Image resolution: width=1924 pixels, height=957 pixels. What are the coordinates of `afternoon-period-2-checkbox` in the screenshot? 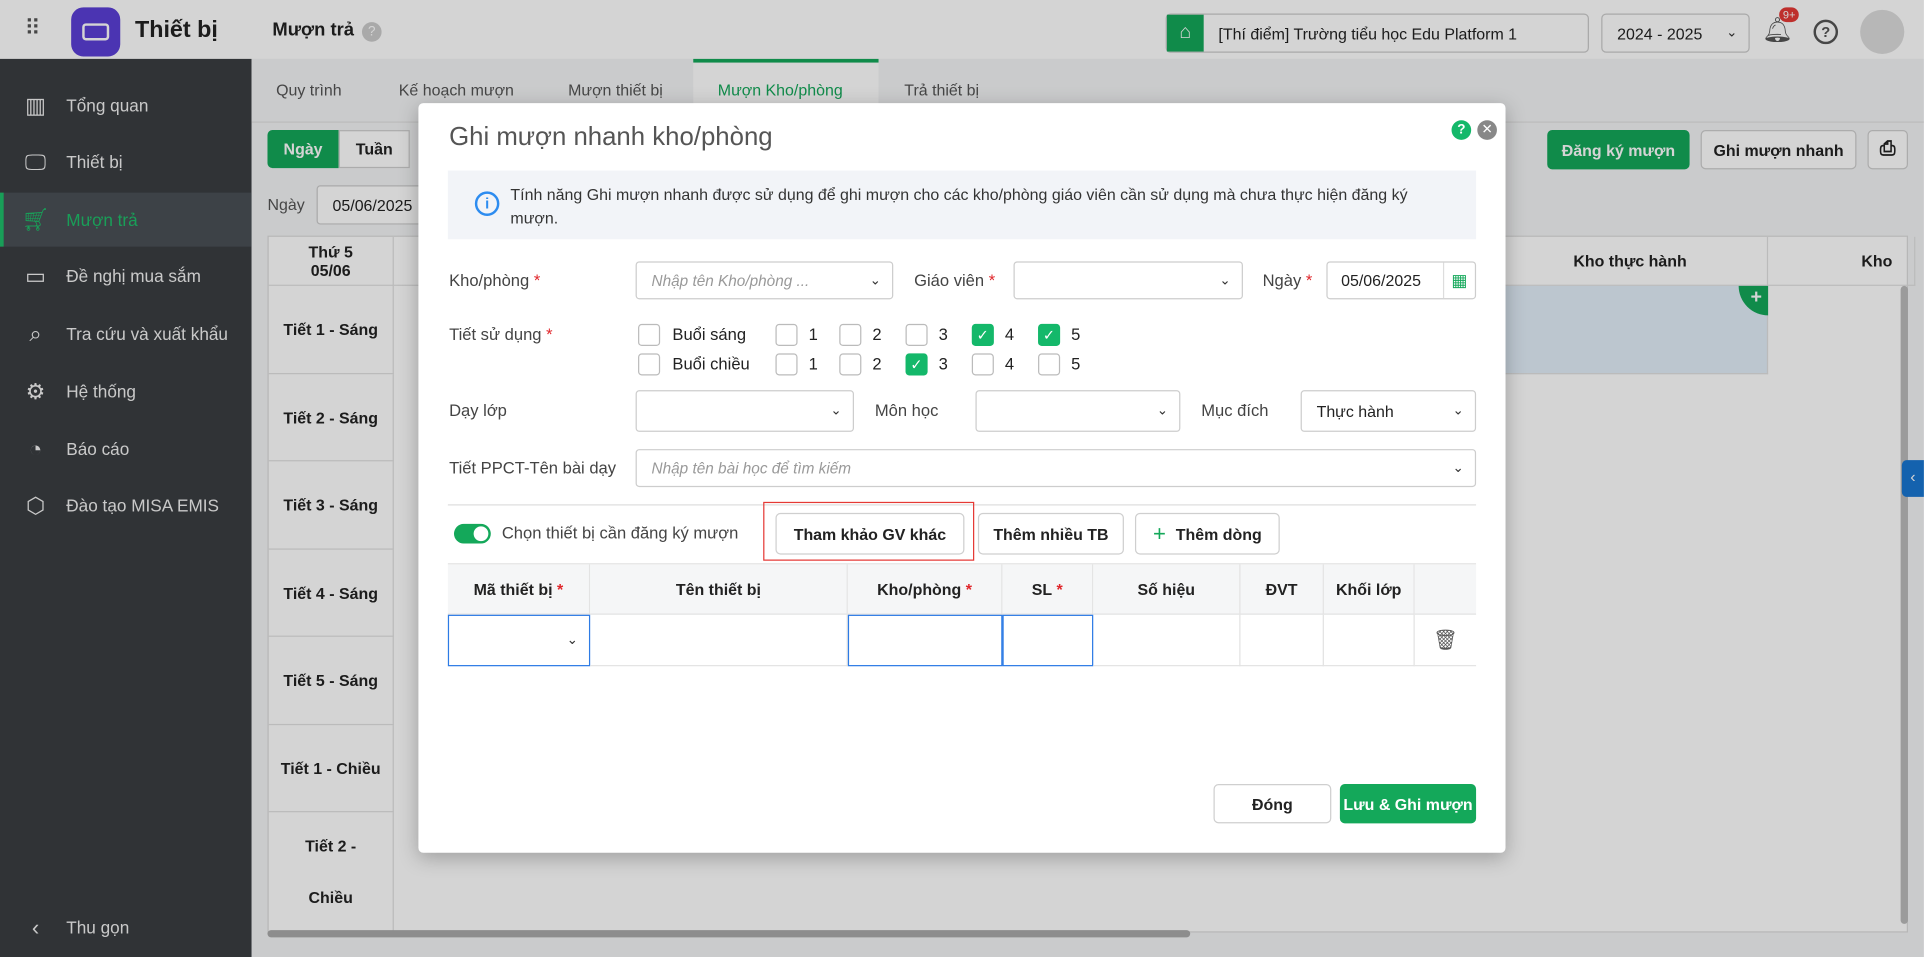 It's located at (850, 364).